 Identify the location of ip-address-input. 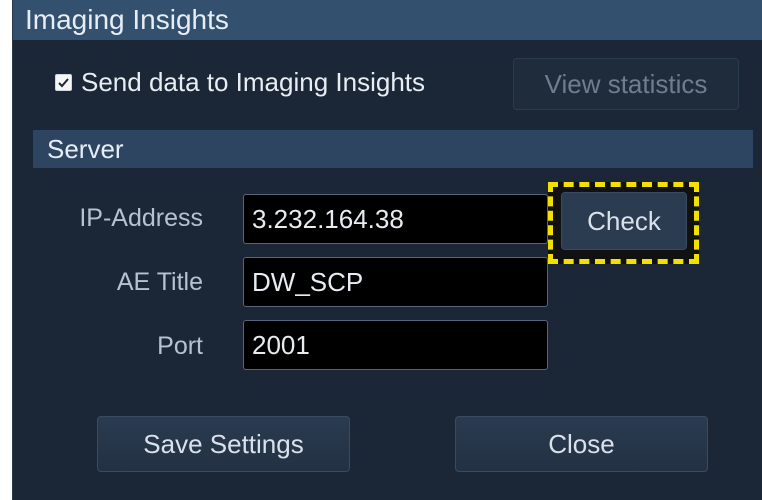
(395, 219).